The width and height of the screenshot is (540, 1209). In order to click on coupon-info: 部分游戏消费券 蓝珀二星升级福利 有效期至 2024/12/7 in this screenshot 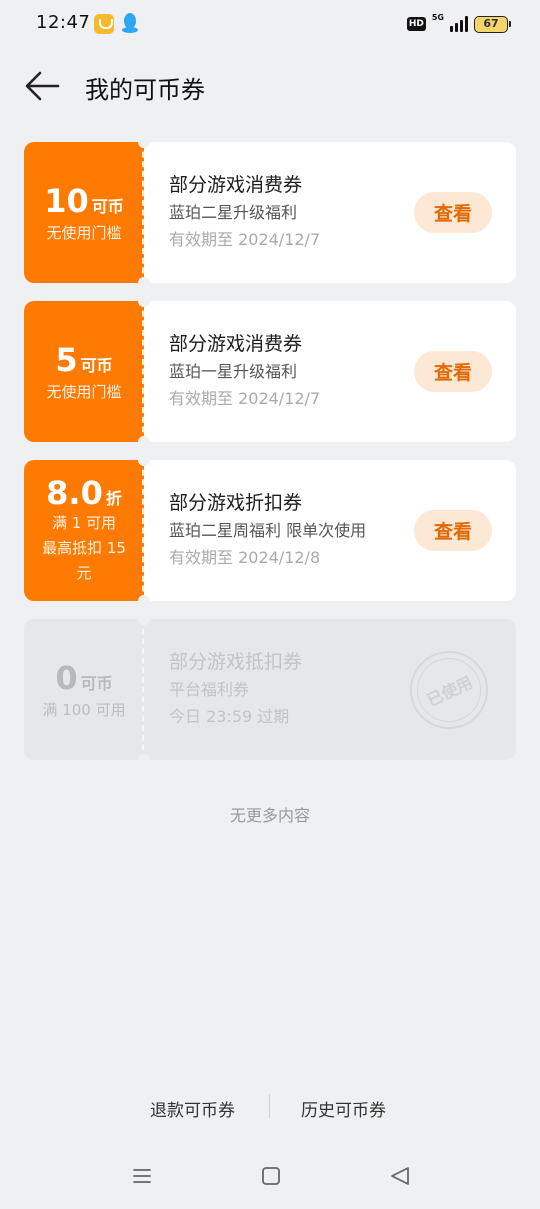, I will do `click(287, 211)`.